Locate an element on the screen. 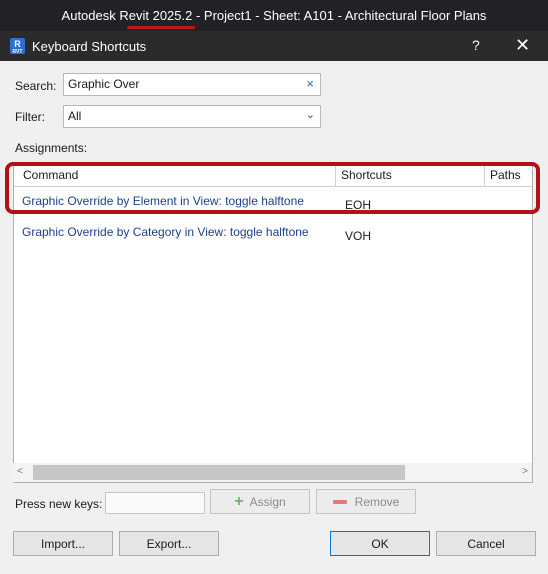 The height and width of the screenshot is (574, 548). scroll-right-icon: > is located at coordinates (525, 471).